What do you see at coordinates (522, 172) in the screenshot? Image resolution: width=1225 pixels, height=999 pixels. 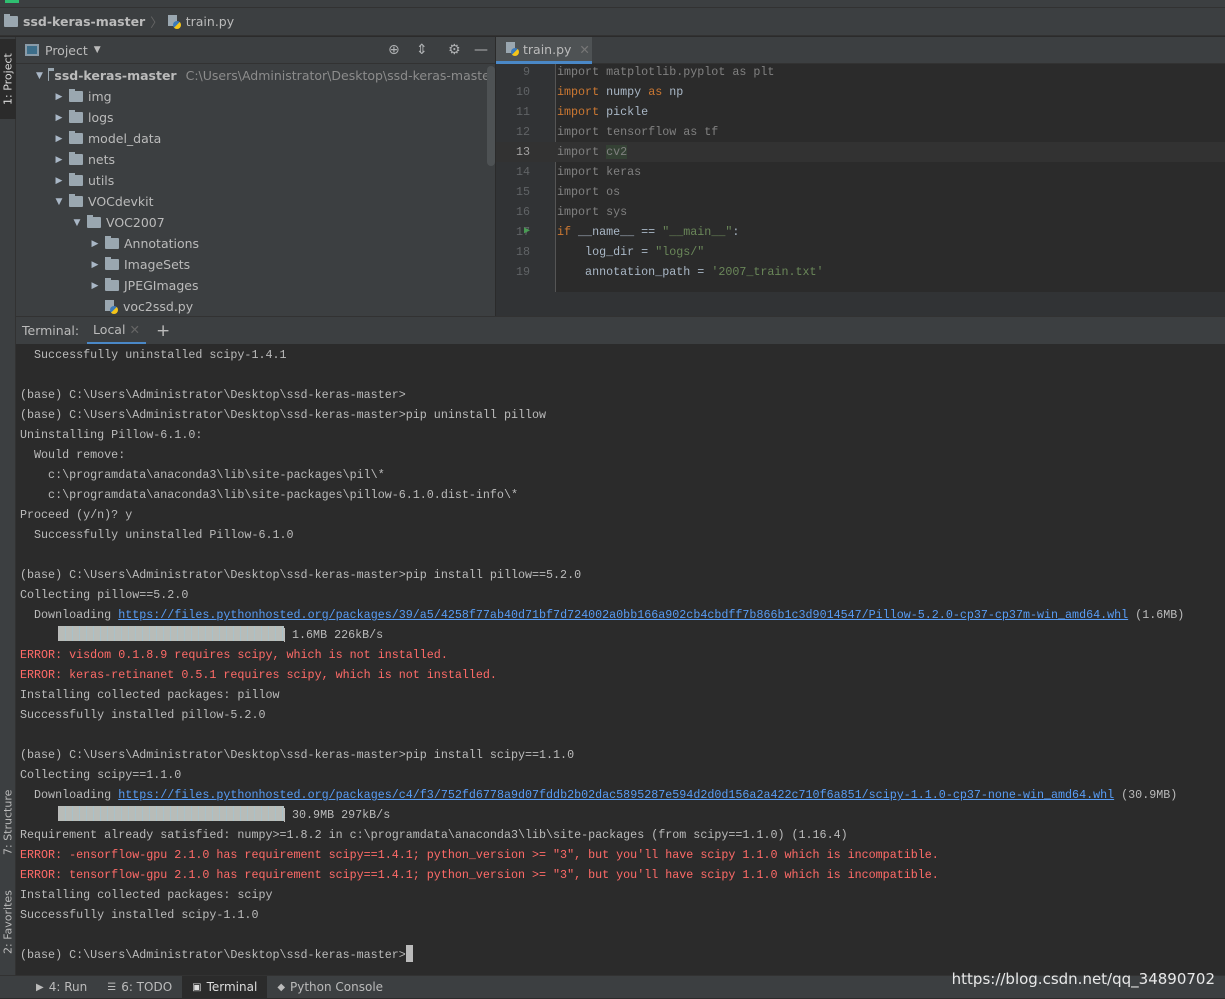 I see `line-number: 14` at bounding box center [522, 172].